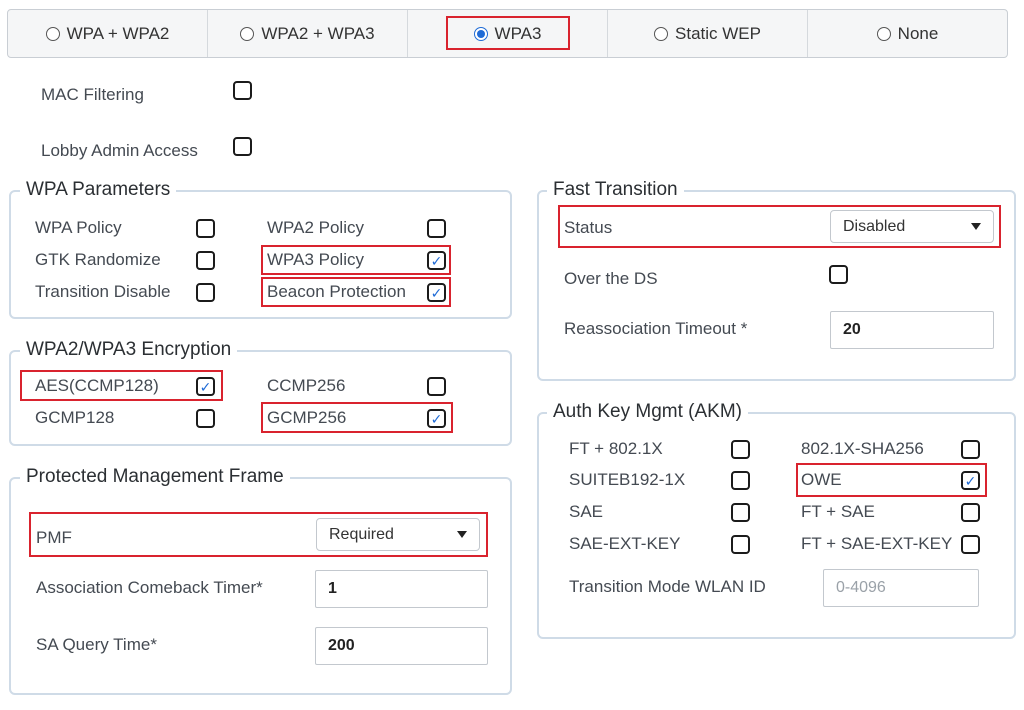  I want to click on reassoc-timeout-input, so click(912, 330).